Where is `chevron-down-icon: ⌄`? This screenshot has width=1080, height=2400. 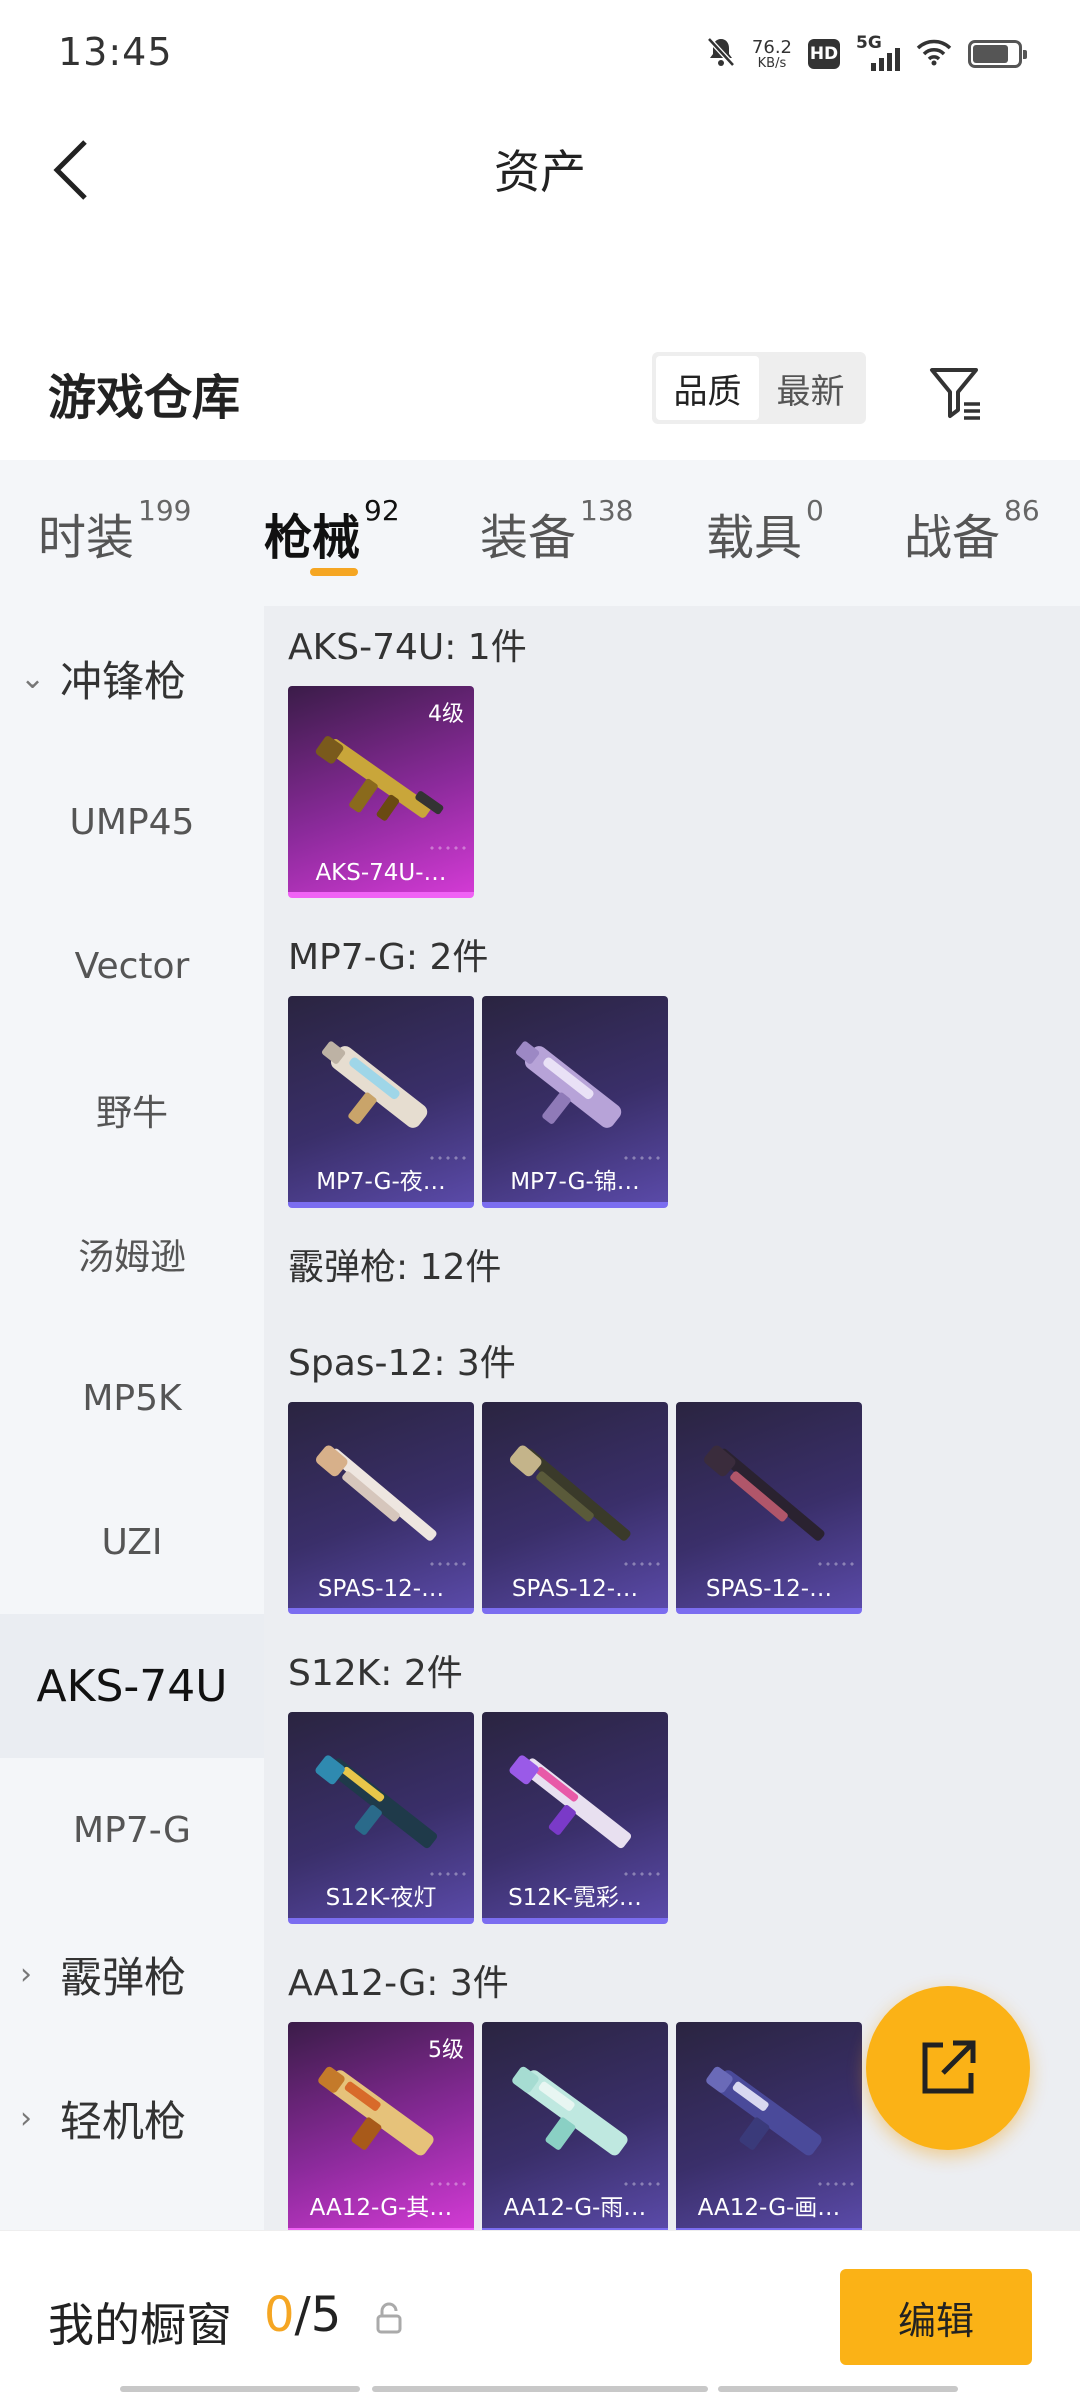
chevron-down-icon: ⌄ is located at coordinates (33, 678).